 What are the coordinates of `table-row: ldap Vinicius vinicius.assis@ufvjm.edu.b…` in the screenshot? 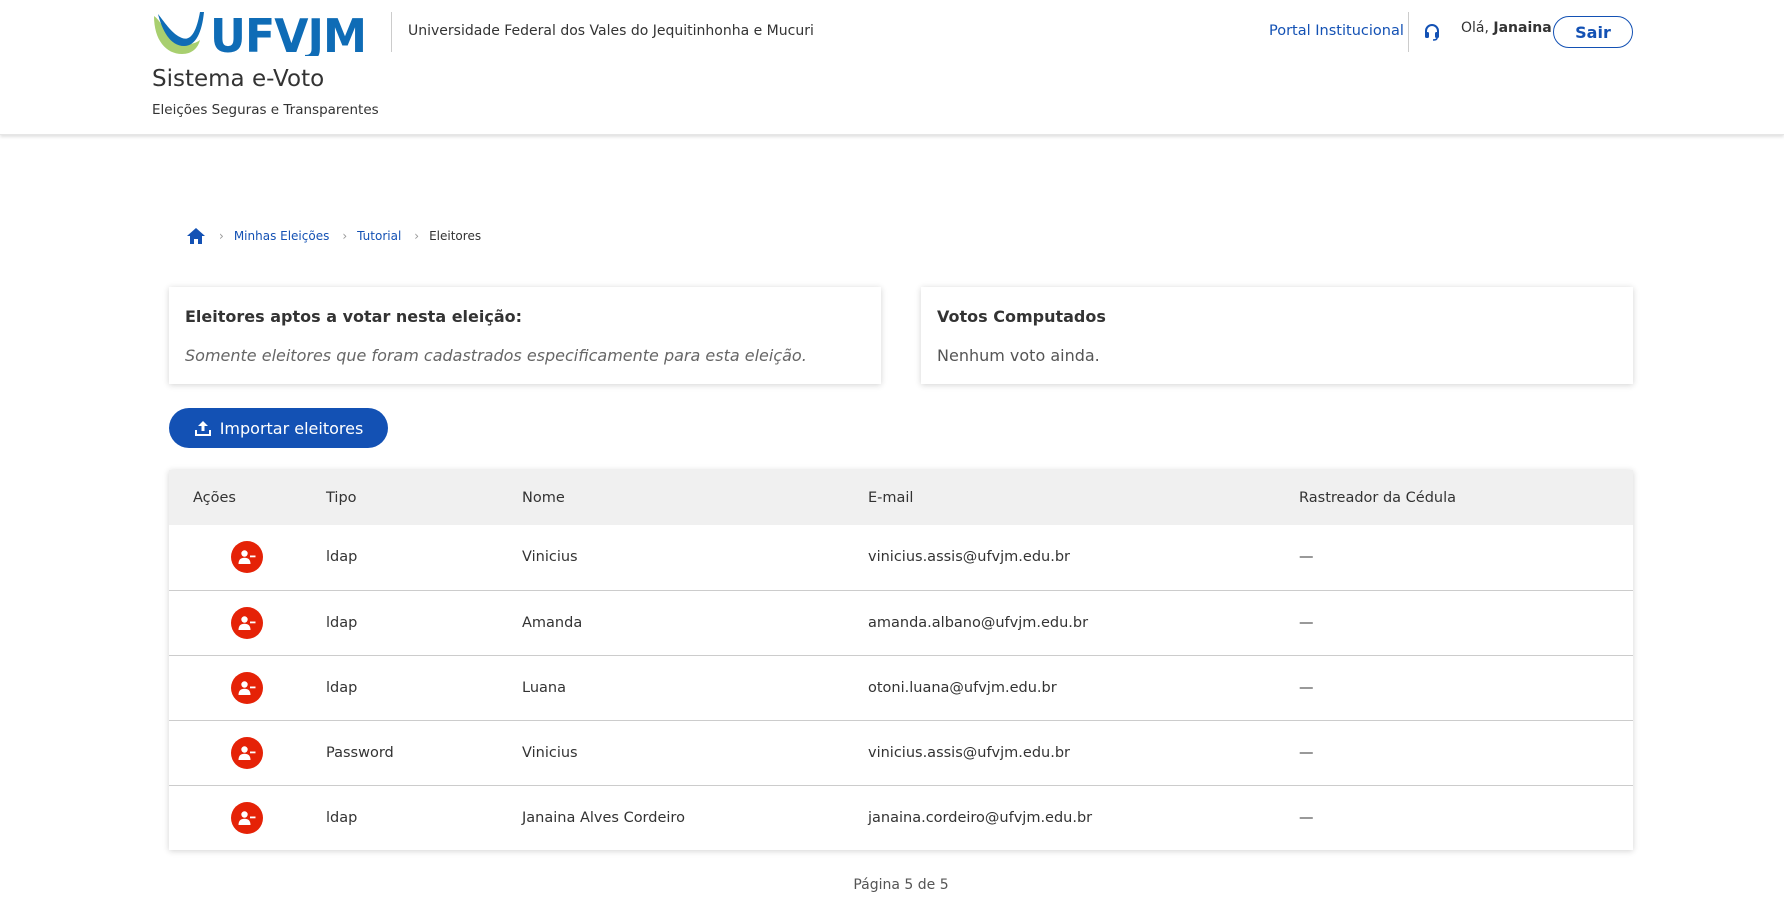 It's located at (901, 557).